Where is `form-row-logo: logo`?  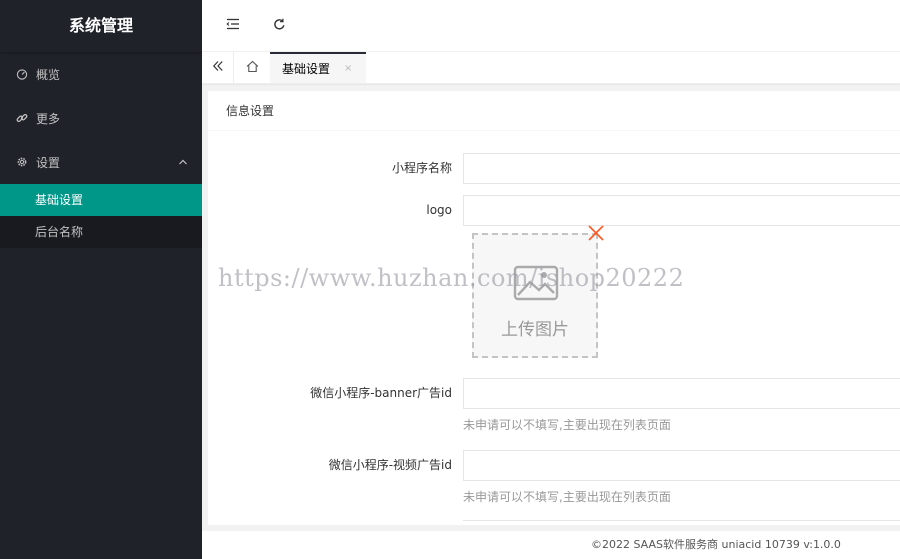
form-row-logo: logo is located at coordinates (554, 210).